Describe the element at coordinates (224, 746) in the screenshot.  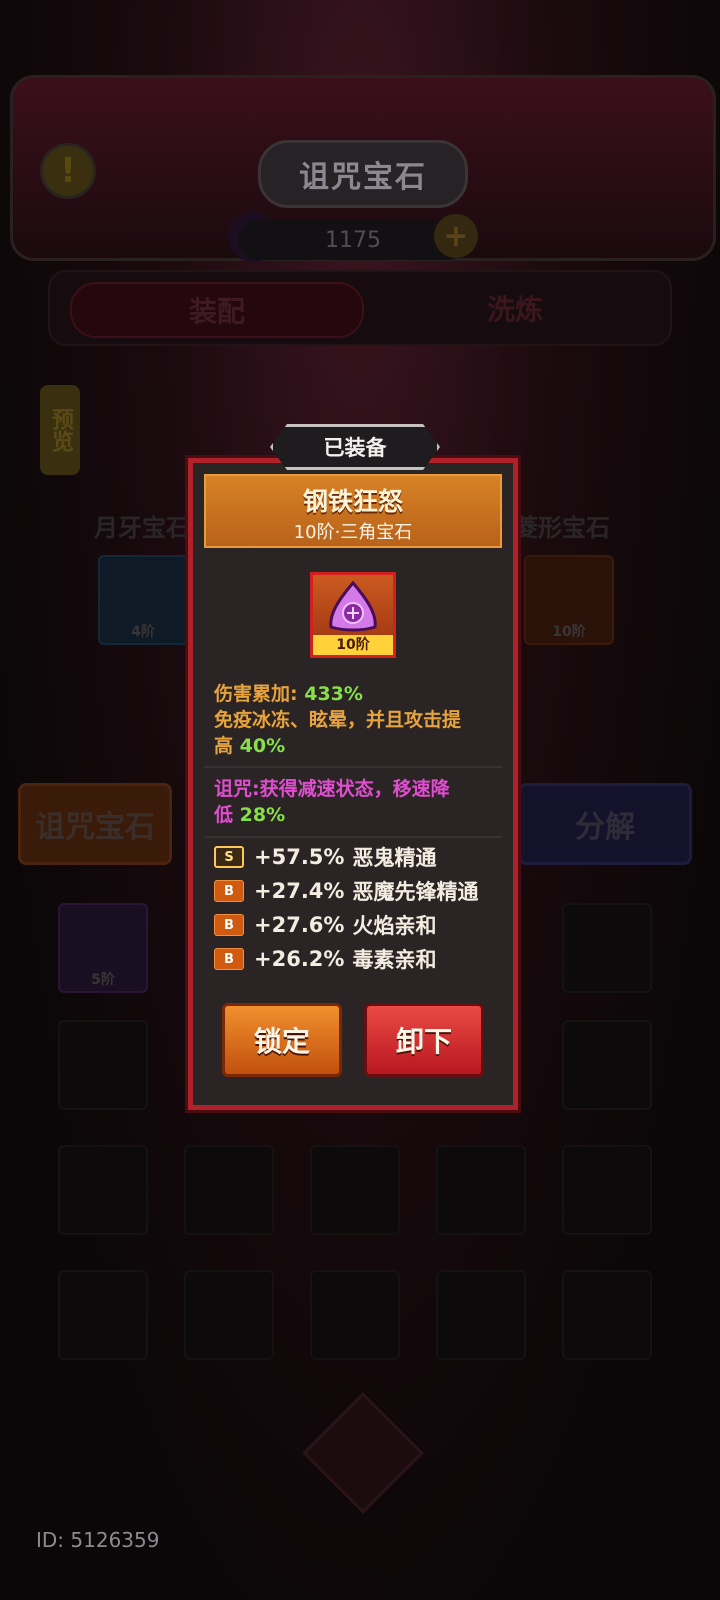
I see `effect-line-3-prefix: 高` at that location.